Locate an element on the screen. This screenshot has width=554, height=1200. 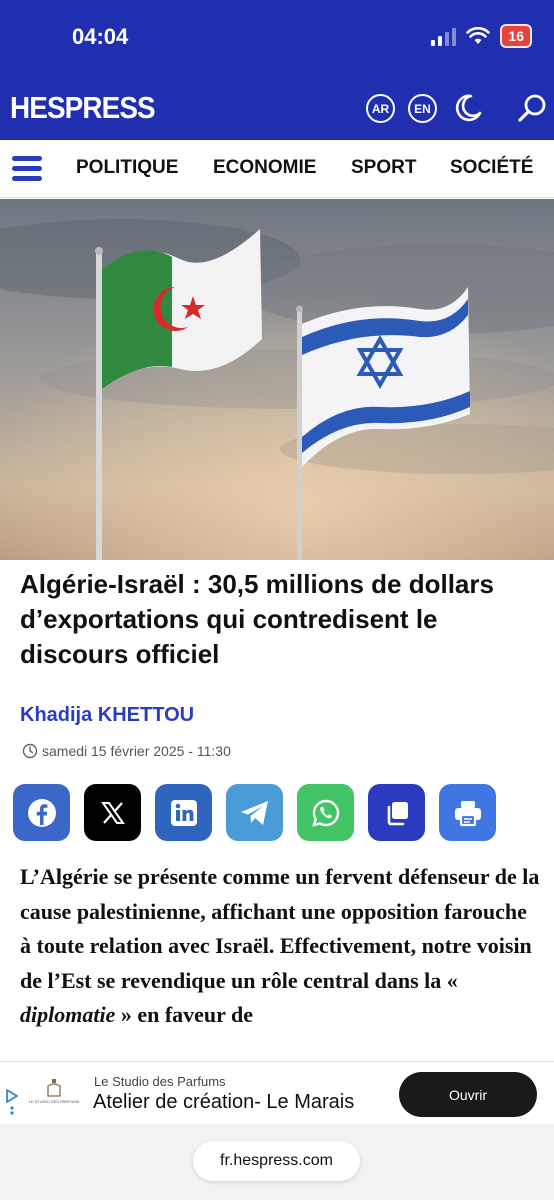
ad-open-button: Ouvrir is located at coordinates (468, 1094).